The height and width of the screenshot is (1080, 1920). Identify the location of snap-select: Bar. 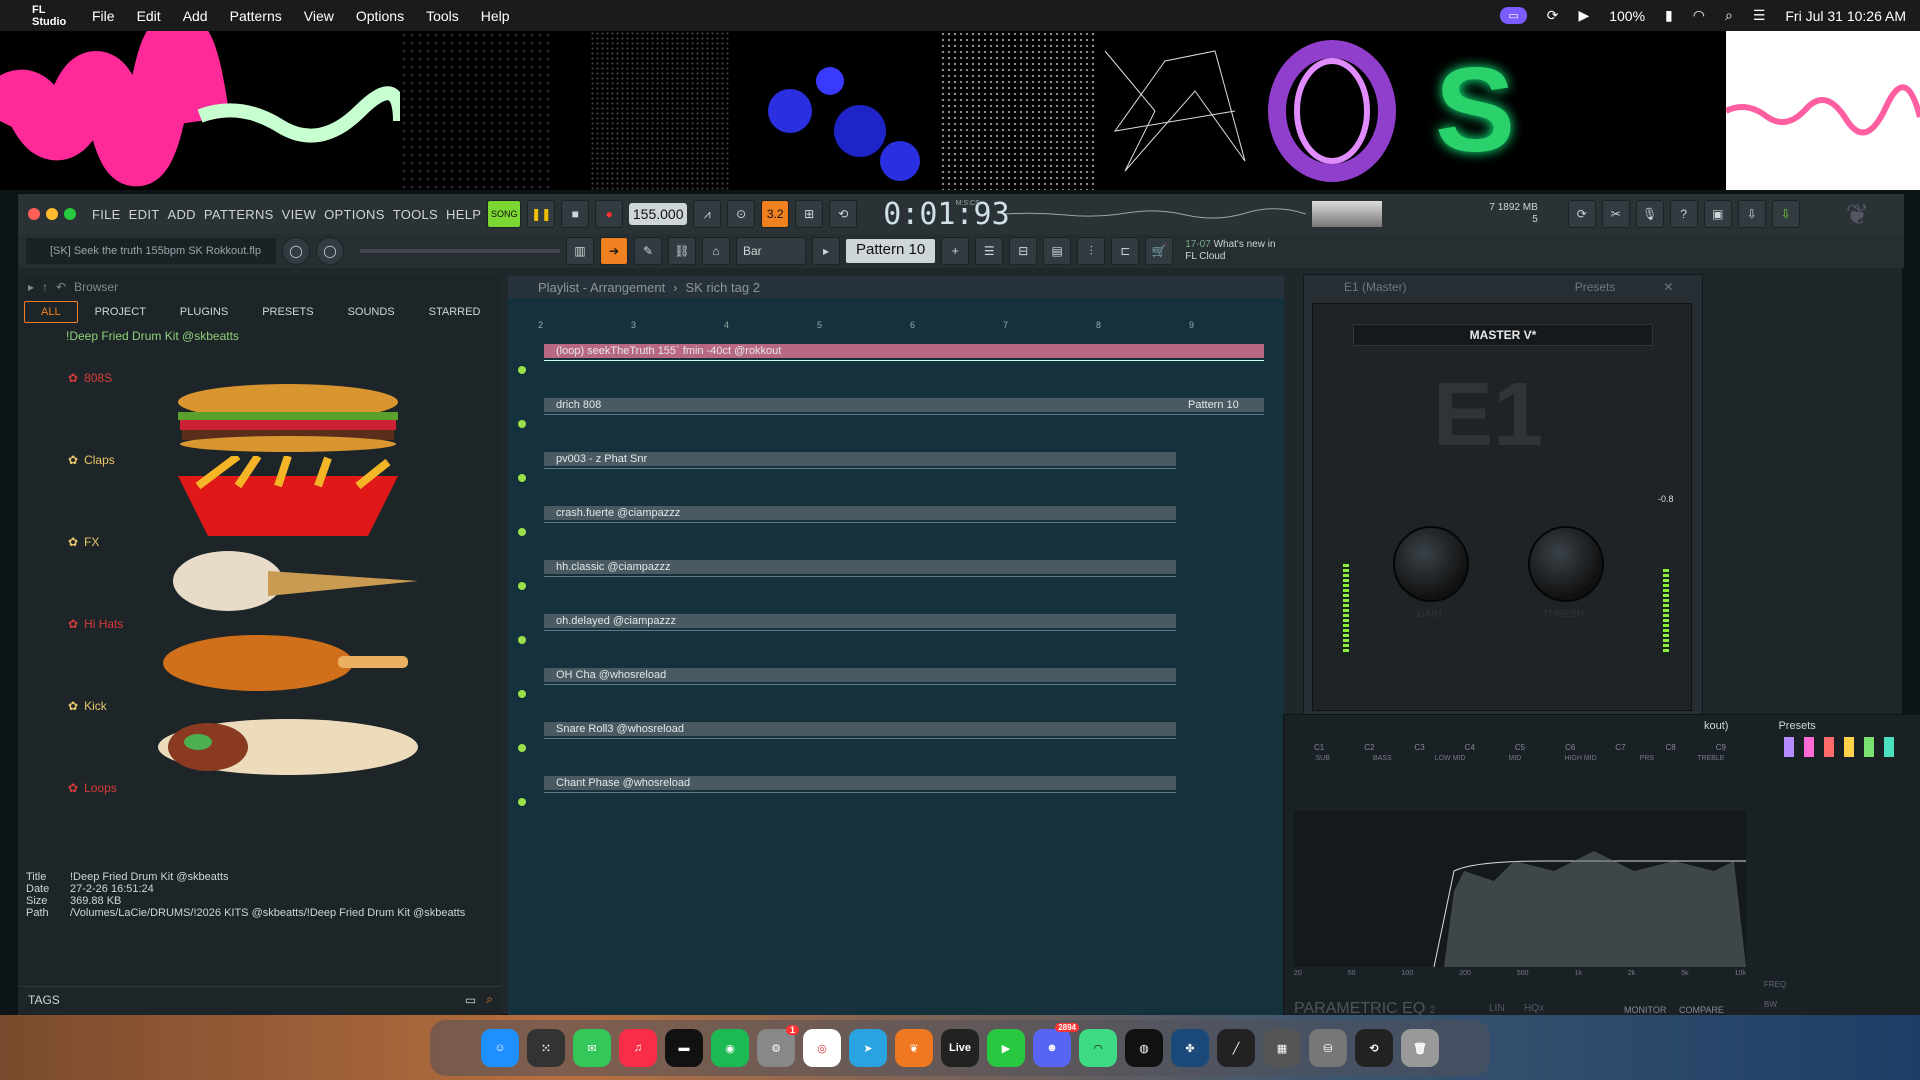
(771, 251).